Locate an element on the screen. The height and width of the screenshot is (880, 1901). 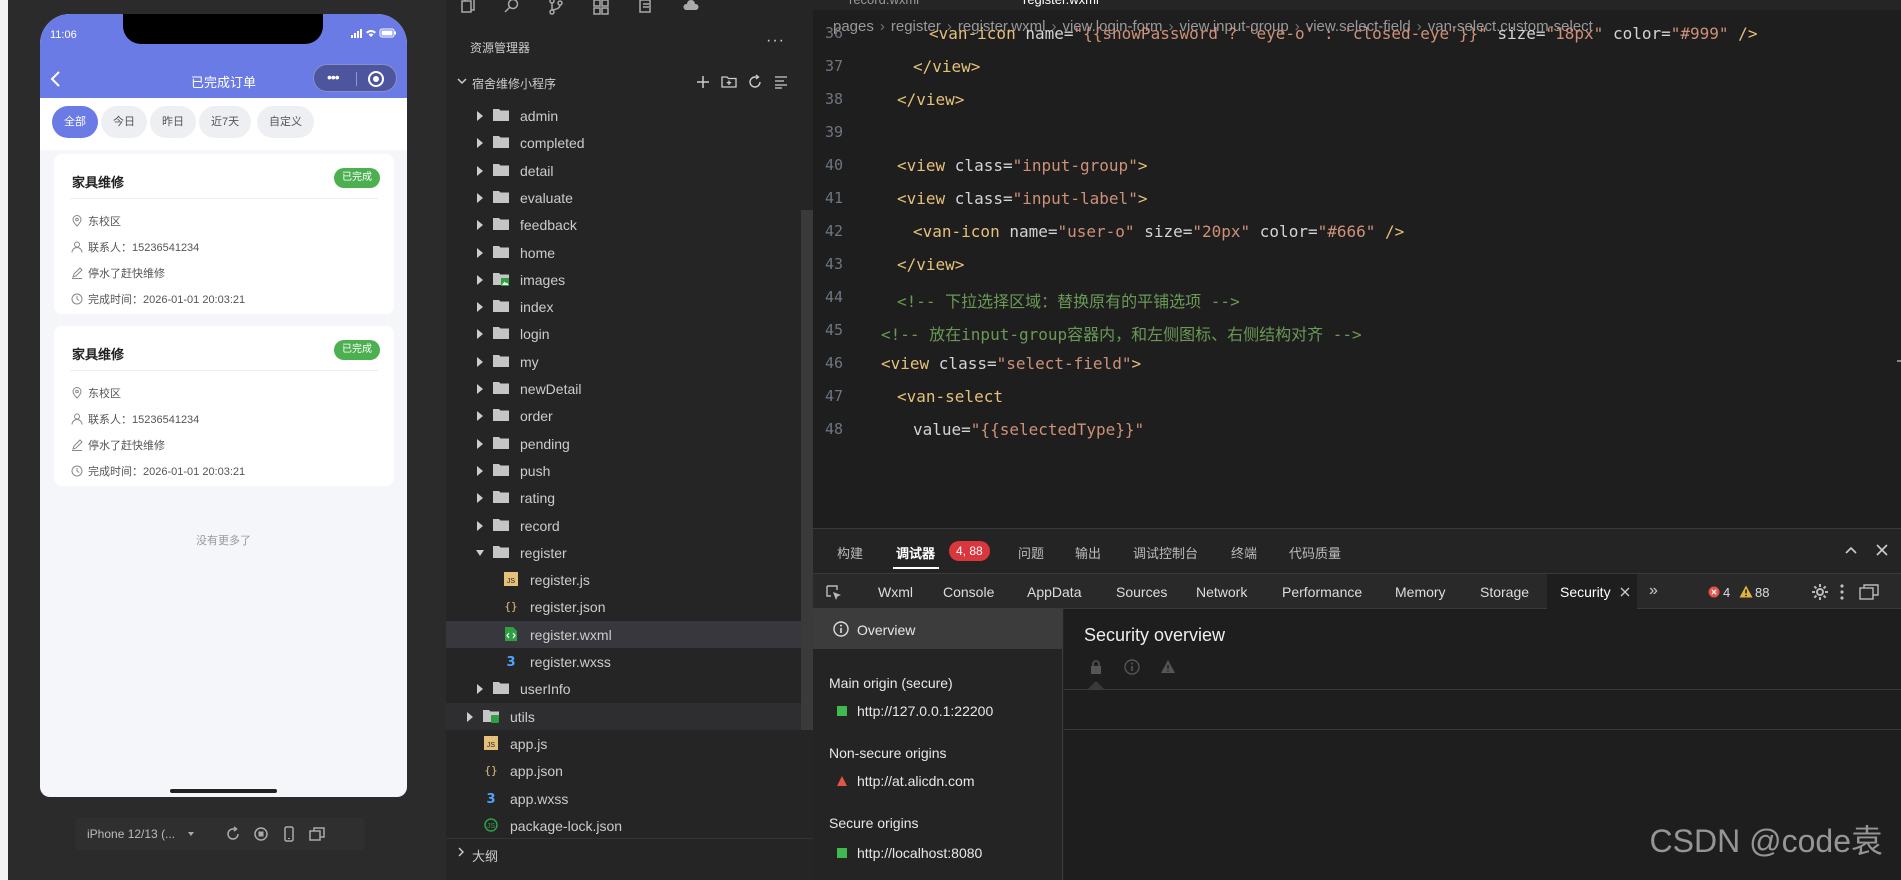
tree-item-userinfo: userInfo is located at coordinates (626, 688).